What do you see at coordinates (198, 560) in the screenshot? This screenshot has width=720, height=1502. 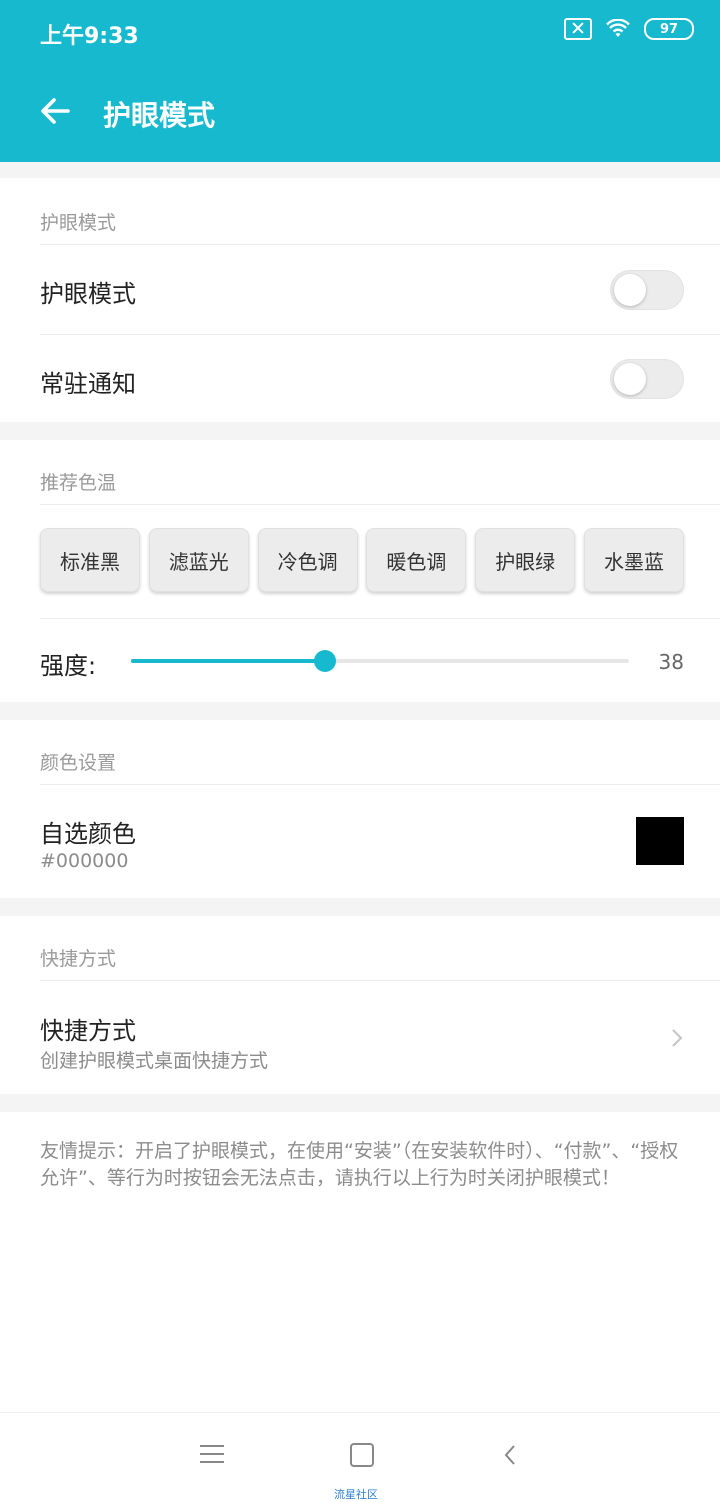 I see `preset-blue-filter: 滤蓝光` at bounding box center [198, 560].